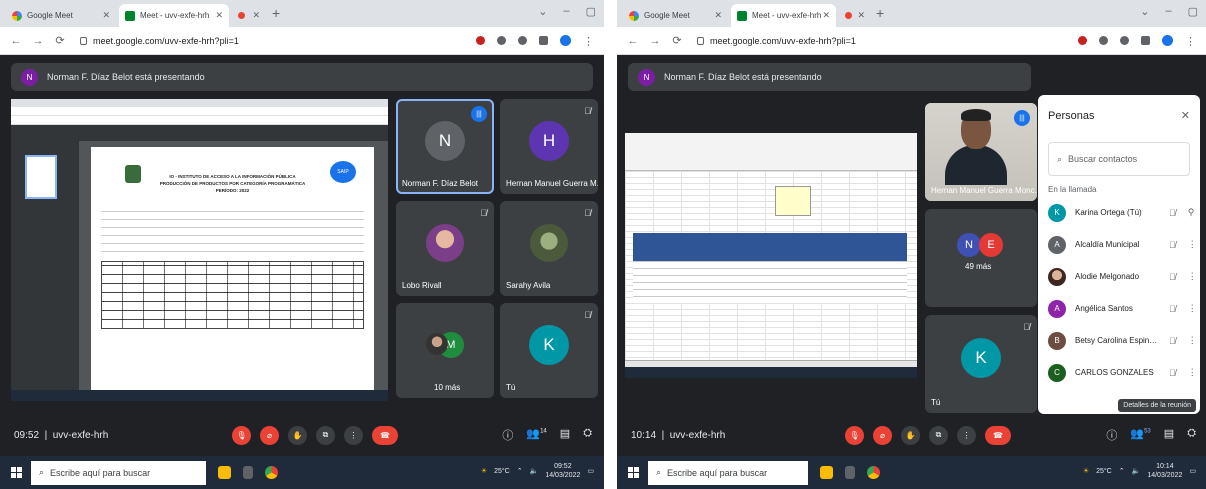 The image size is (1206, 489). What do you see at coordinates (1119, 212) in the screenshot?
I see `participant-row: K Karina Ortega (Tú) 🎙̸ ⚲` at bounding box center [1119, 212].